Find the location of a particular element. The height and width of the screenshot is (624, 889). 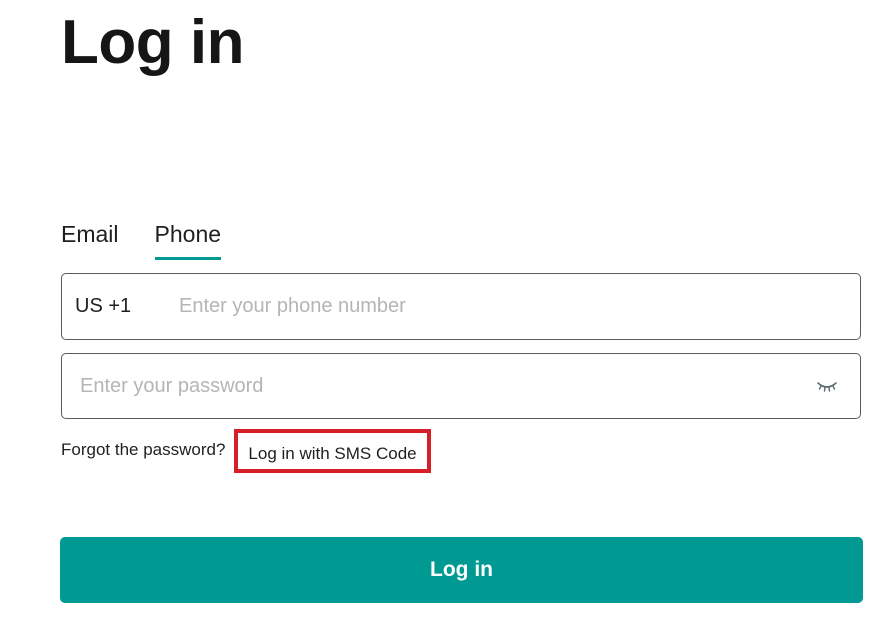

eye-closed-icon is located at coordinates (827, 386).